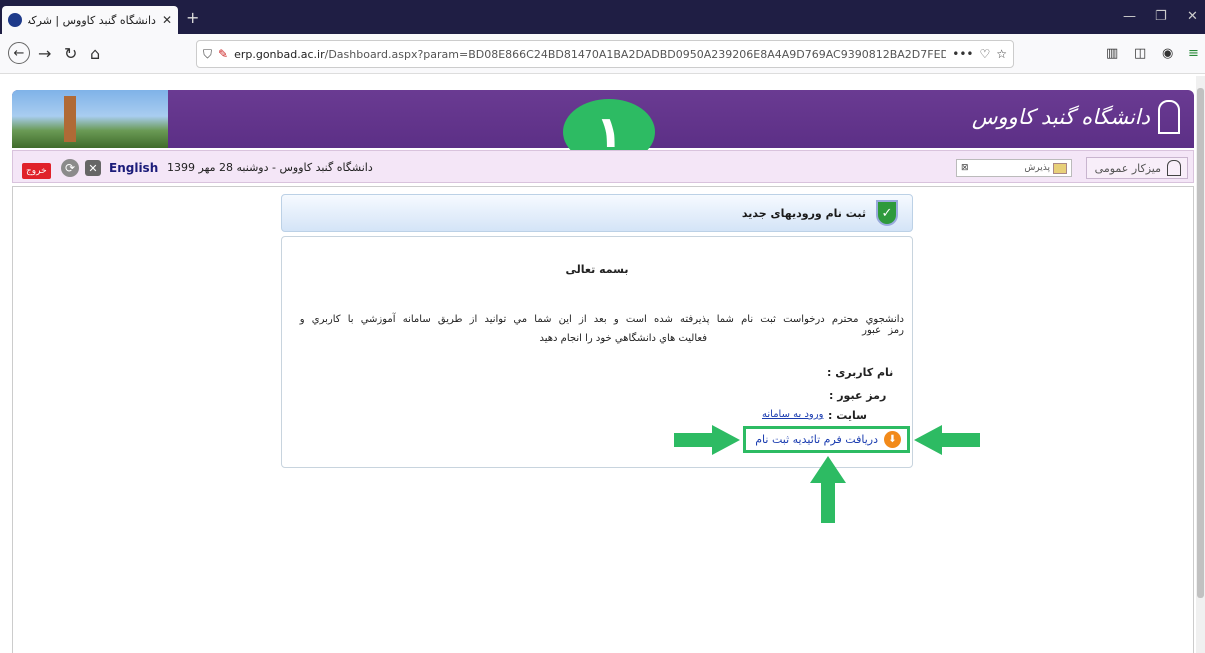 Image resolution: width=1205 pixels, height=653 pixels. Describe the element at coordinates (707, 440) in the screenshot. I see `right-pointing-arrow-icon` at that location.